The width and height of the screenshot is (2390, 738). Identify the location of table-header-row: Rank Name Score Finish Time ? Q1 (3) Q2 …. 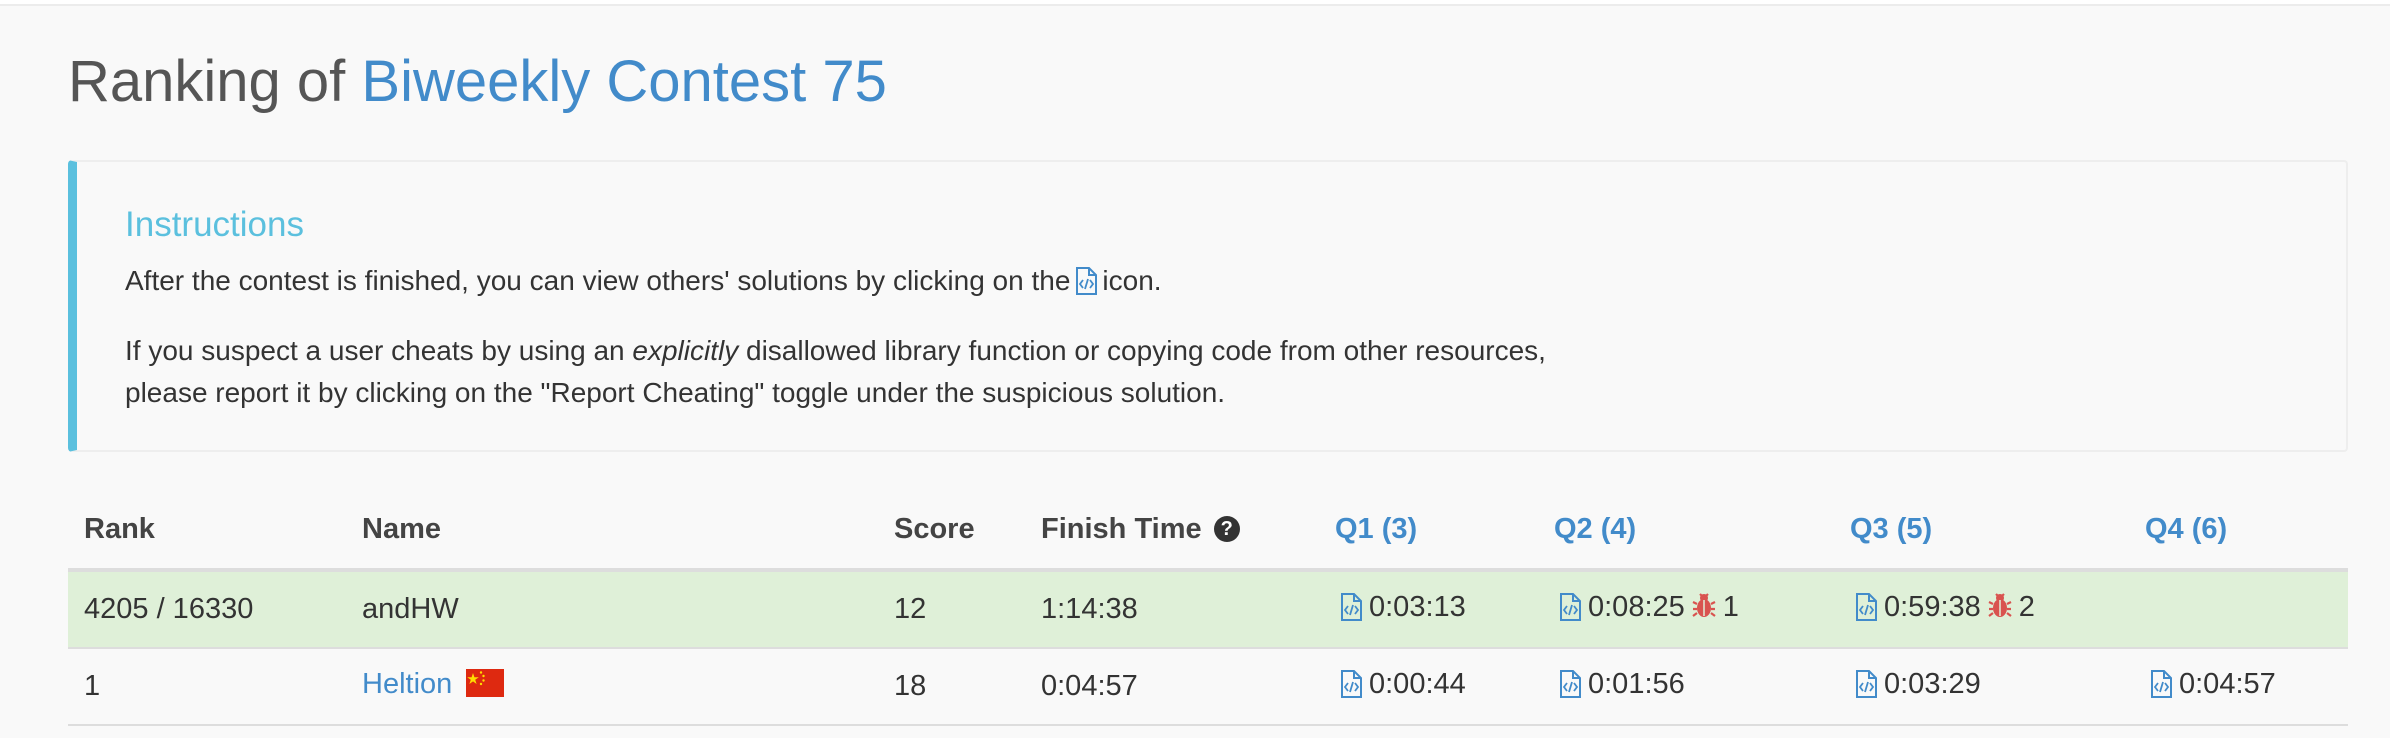
(1208, 531).